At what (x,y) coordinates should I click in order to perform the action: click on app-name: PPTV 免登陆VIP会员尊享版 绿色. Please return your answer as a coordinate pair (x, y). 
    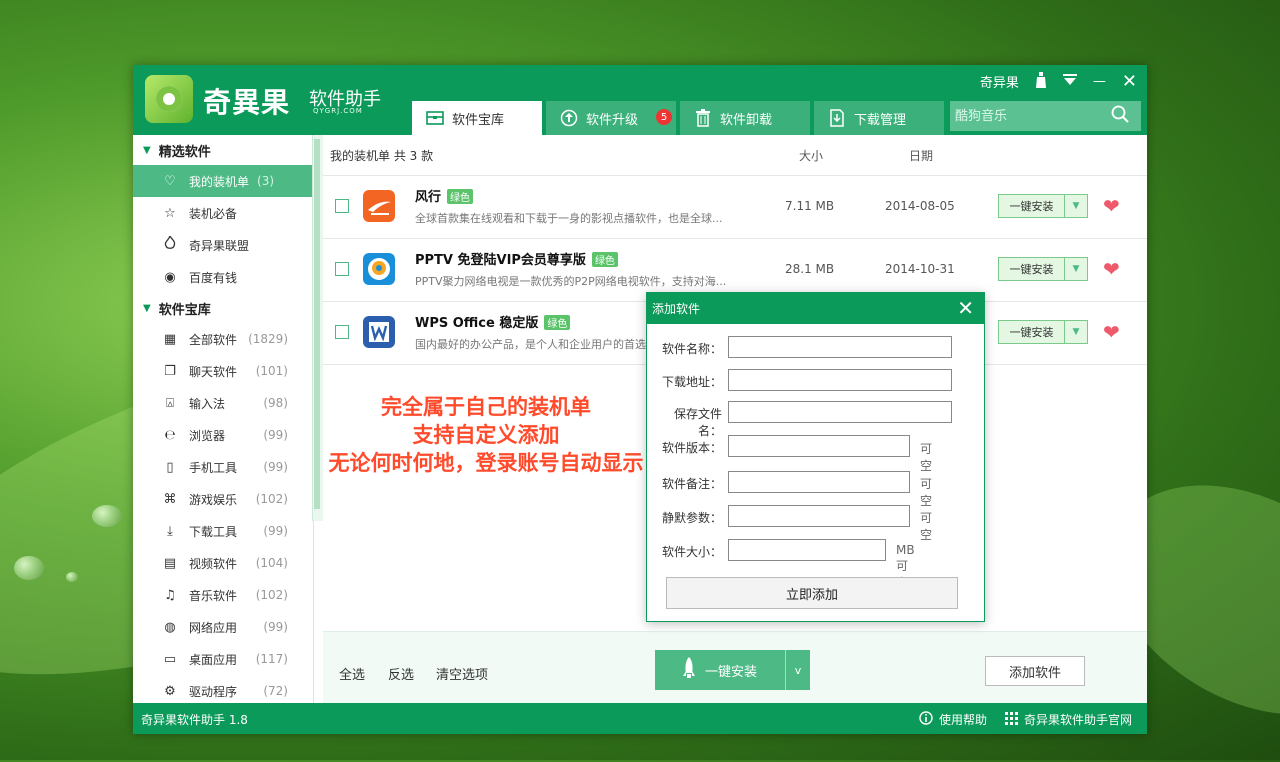
    Looking at the image, I should click on (516, 258).